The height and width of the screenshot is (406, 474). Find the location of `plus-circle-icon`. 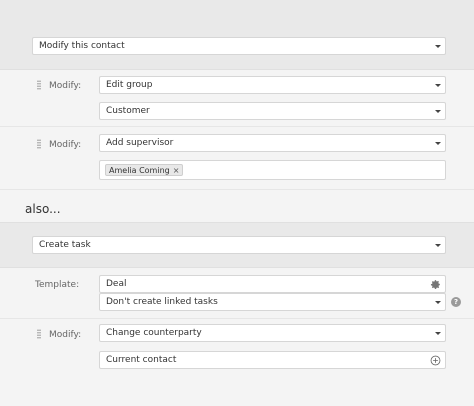

plus-circle-icon is located at coordinates (435, 360).